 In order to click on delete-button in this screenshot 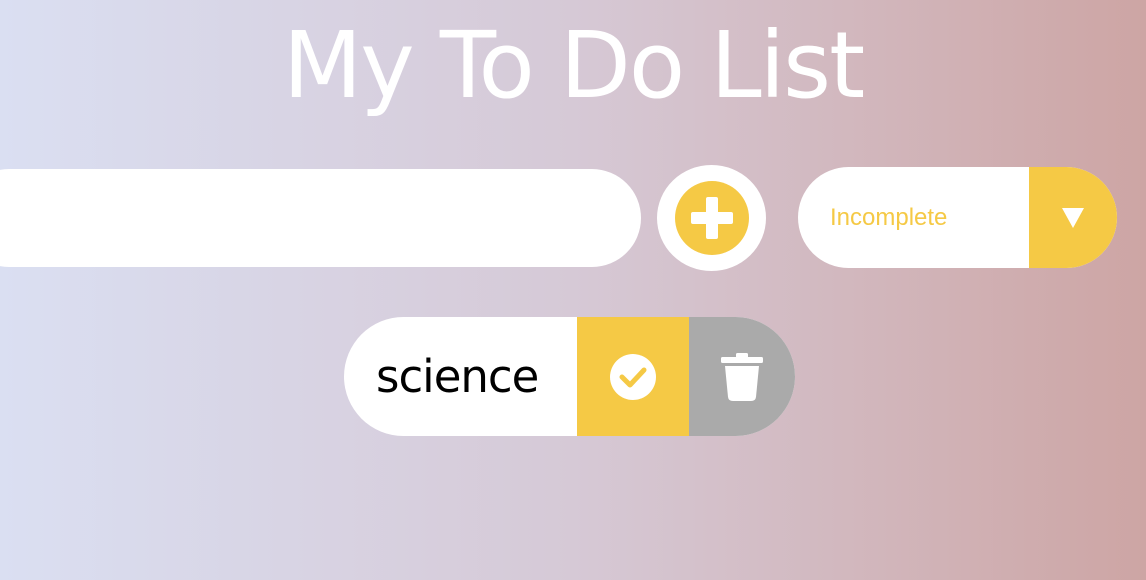, I will do `click(742, 376)`.